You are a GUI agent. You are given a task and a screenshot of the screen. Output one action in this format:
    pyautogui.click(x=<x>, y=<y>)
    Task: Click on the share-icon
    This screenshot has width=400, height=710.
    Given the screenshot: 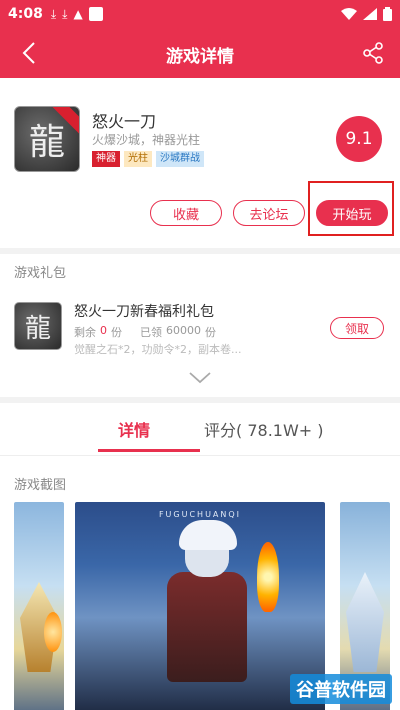 What is the action you would take?
    pyautogui.click(x=373, y=53)
    